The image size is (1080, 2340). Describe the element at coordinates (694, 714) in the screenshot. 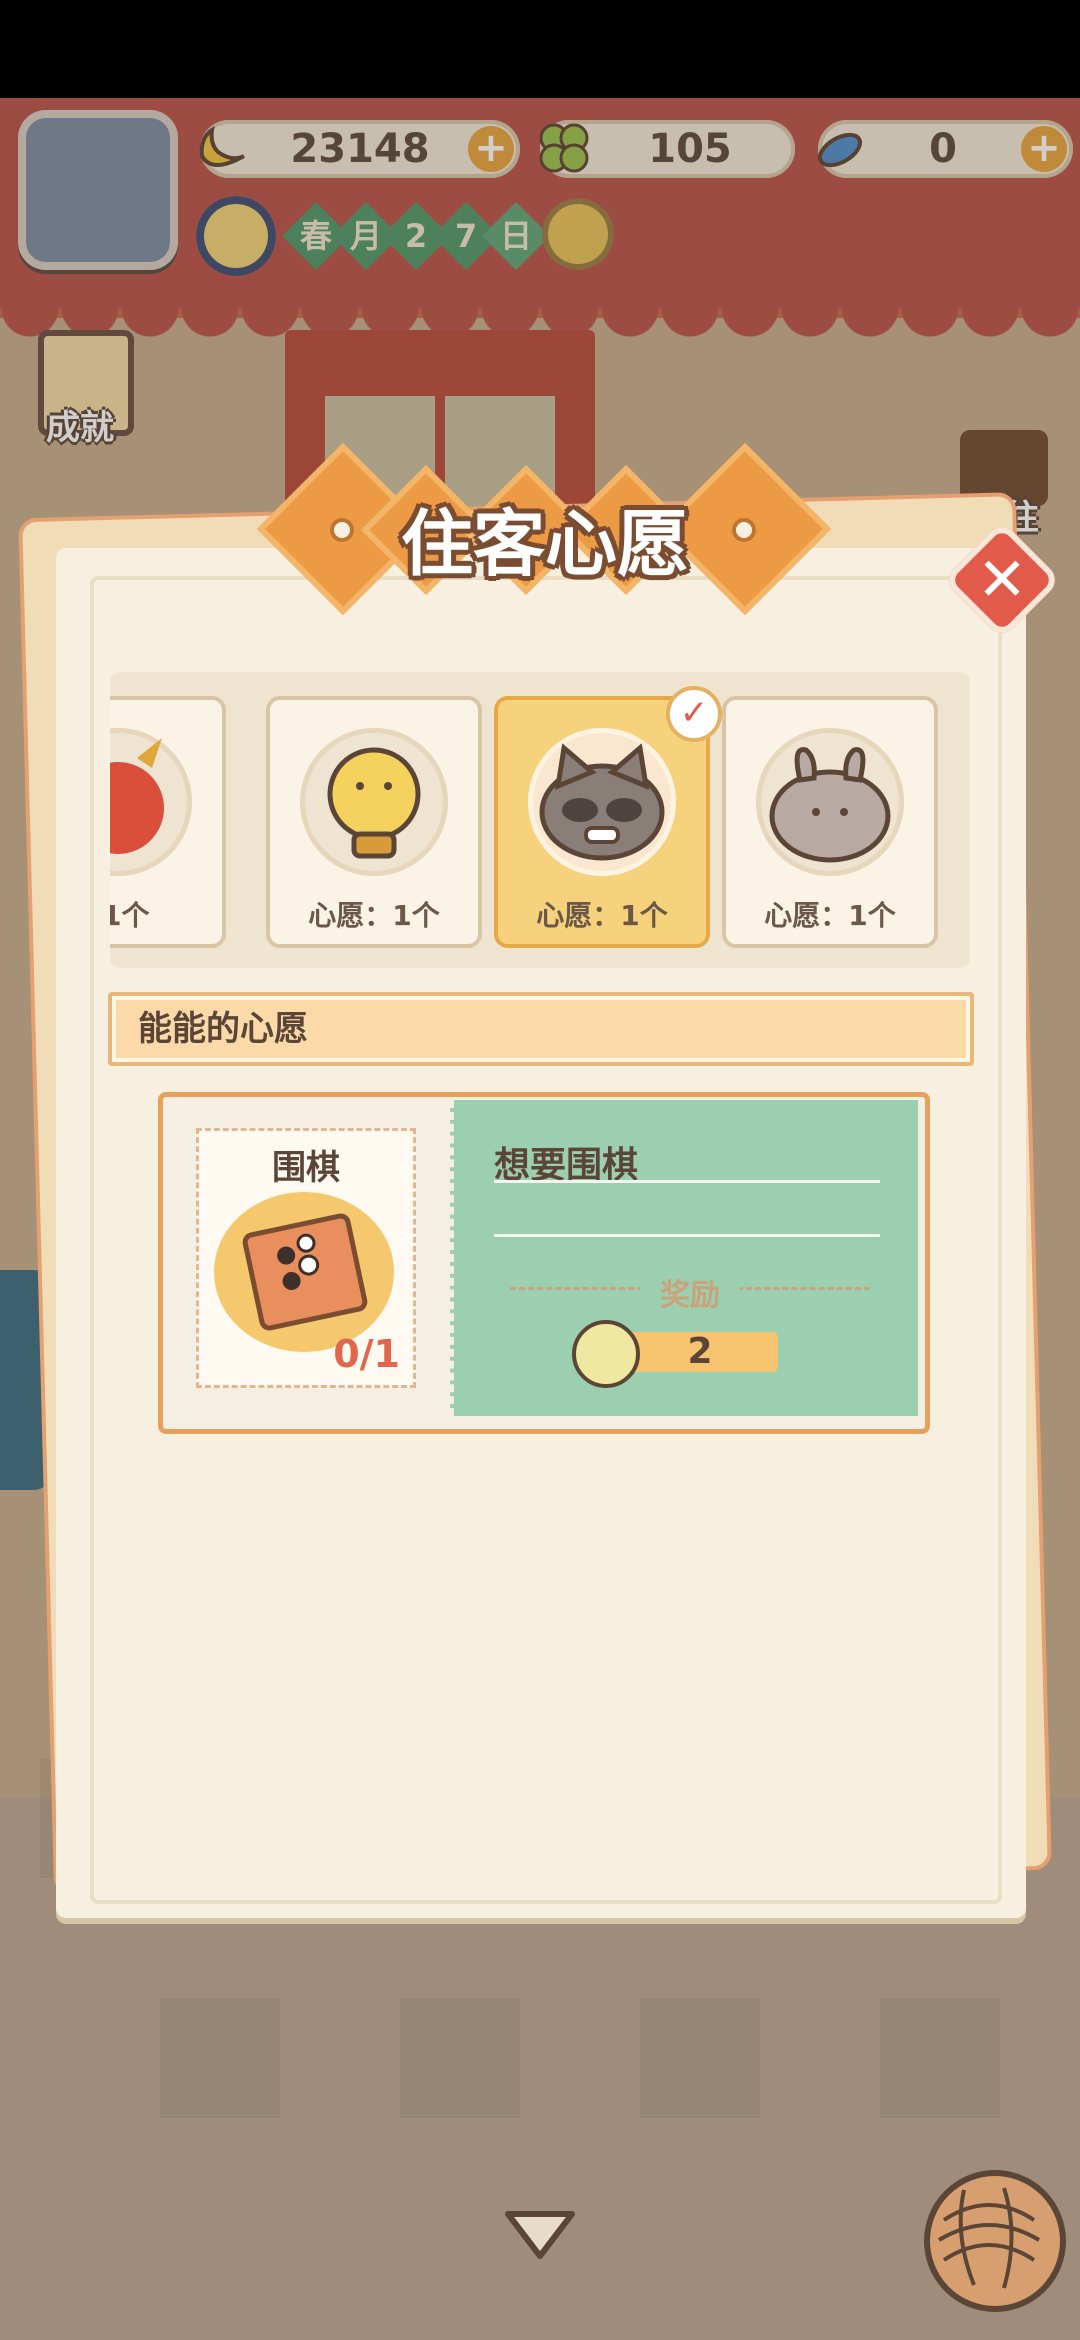

I see `check-icon: ✓` at that location.